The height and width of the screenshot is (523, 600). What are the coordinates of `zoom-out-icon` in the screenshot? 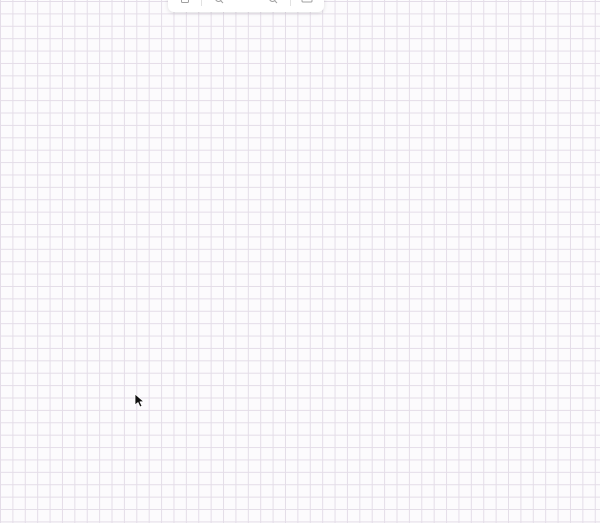 It's located at (219, 3).